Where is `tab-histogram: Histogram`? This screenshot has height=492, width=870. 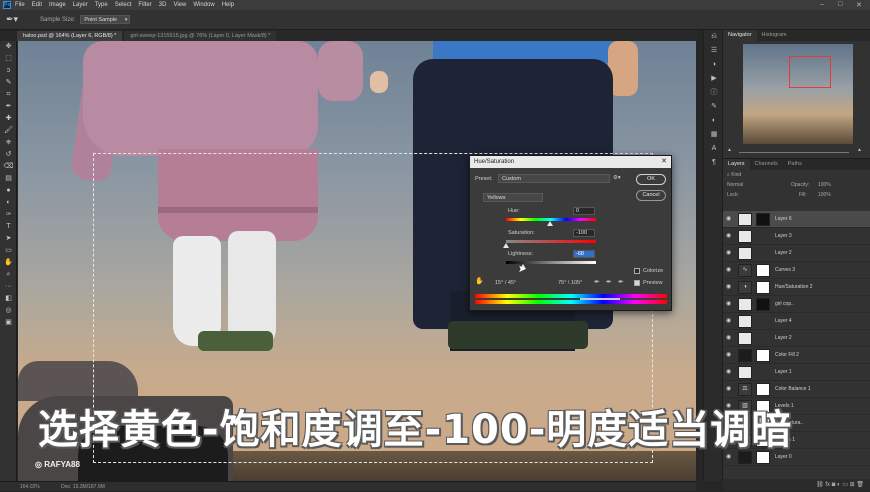 tab-histogram: Histogram is located at coordinates (774, 35).